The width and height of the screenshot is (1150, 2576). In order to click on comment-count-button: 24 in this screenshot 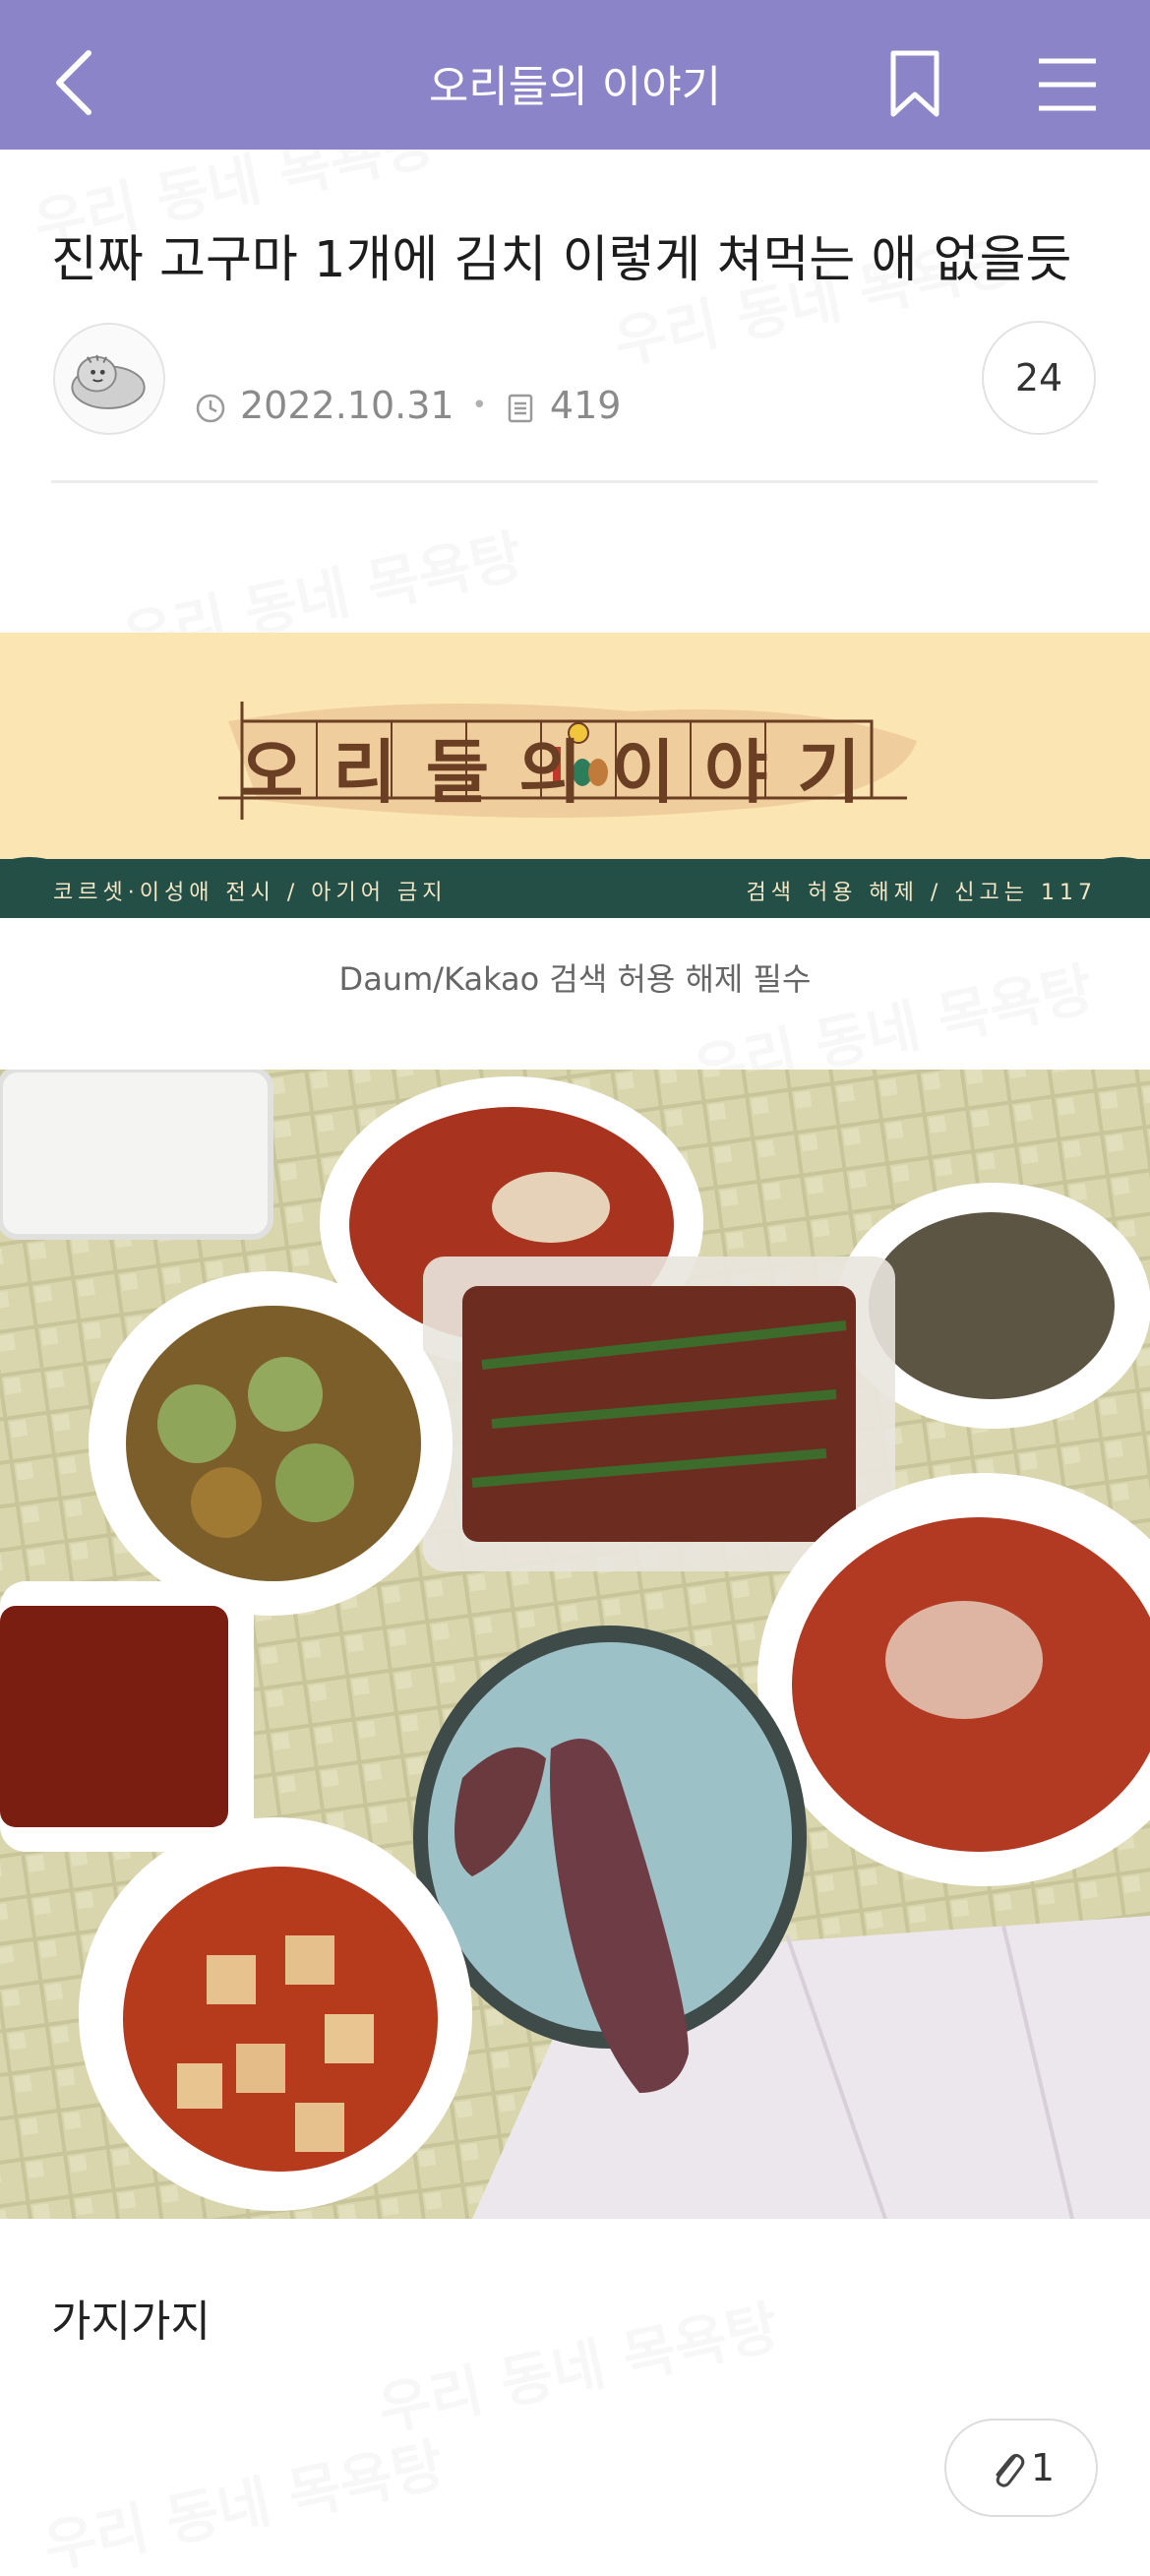, I will do `click(1039, 378)`.